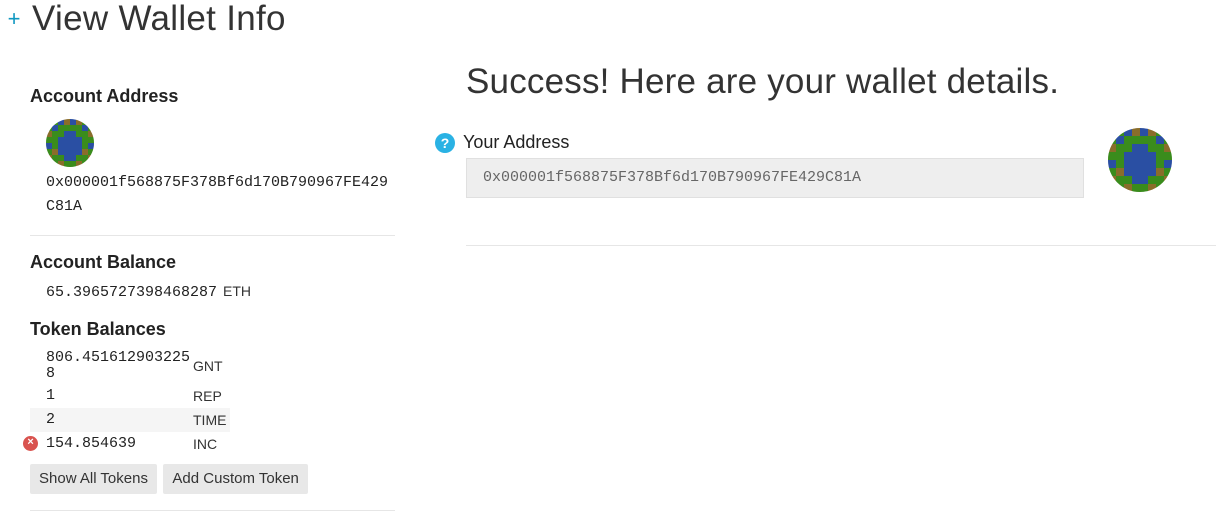 The image size is (1230, 521). I want to click on token-row: 2 TIME, so click(130, 420).